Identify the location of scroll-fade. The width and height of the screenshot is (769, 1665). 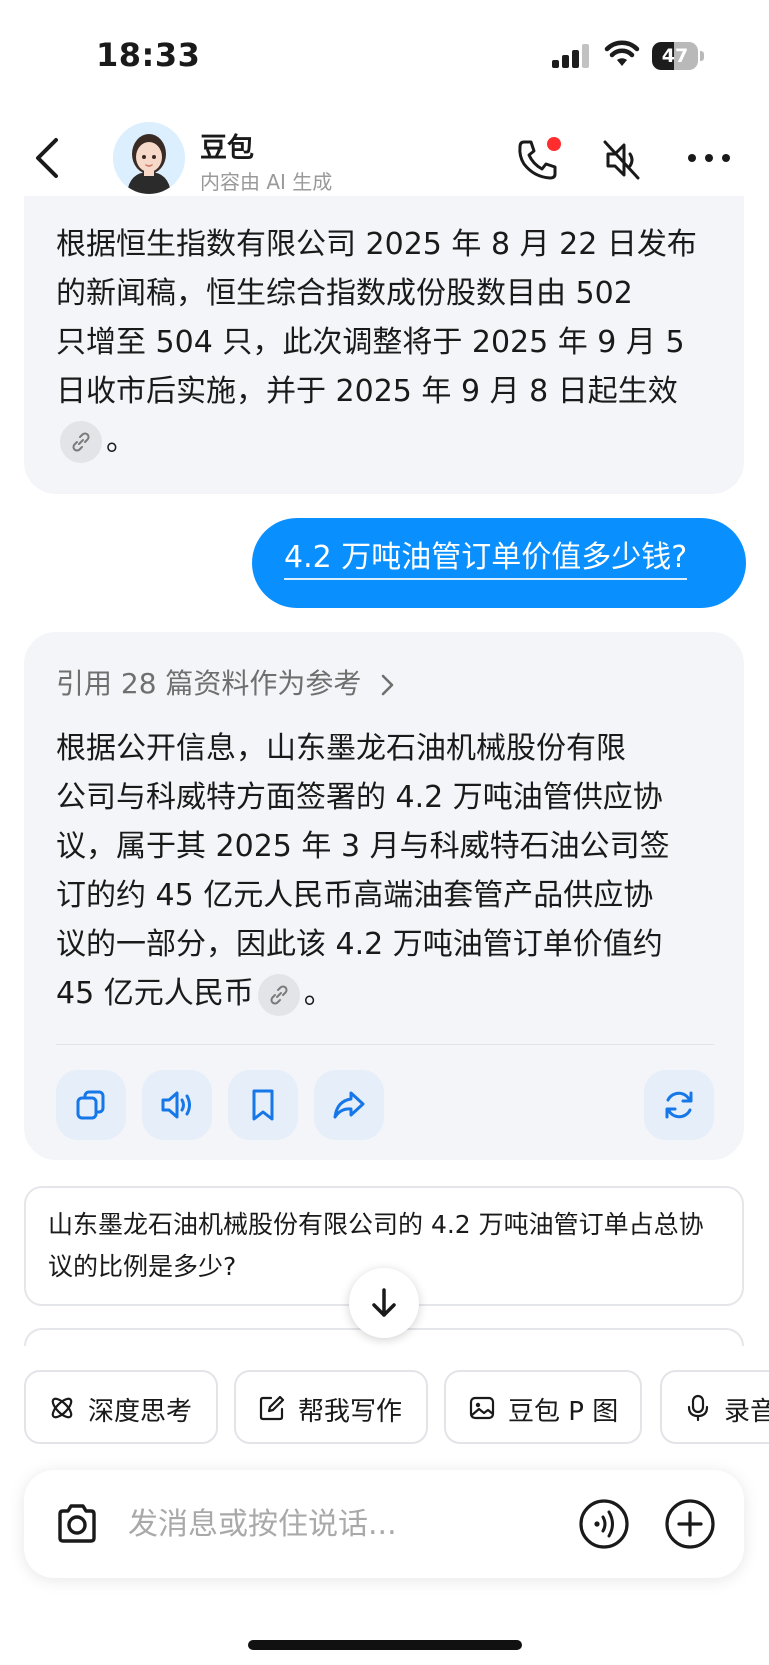
(384, 1355).